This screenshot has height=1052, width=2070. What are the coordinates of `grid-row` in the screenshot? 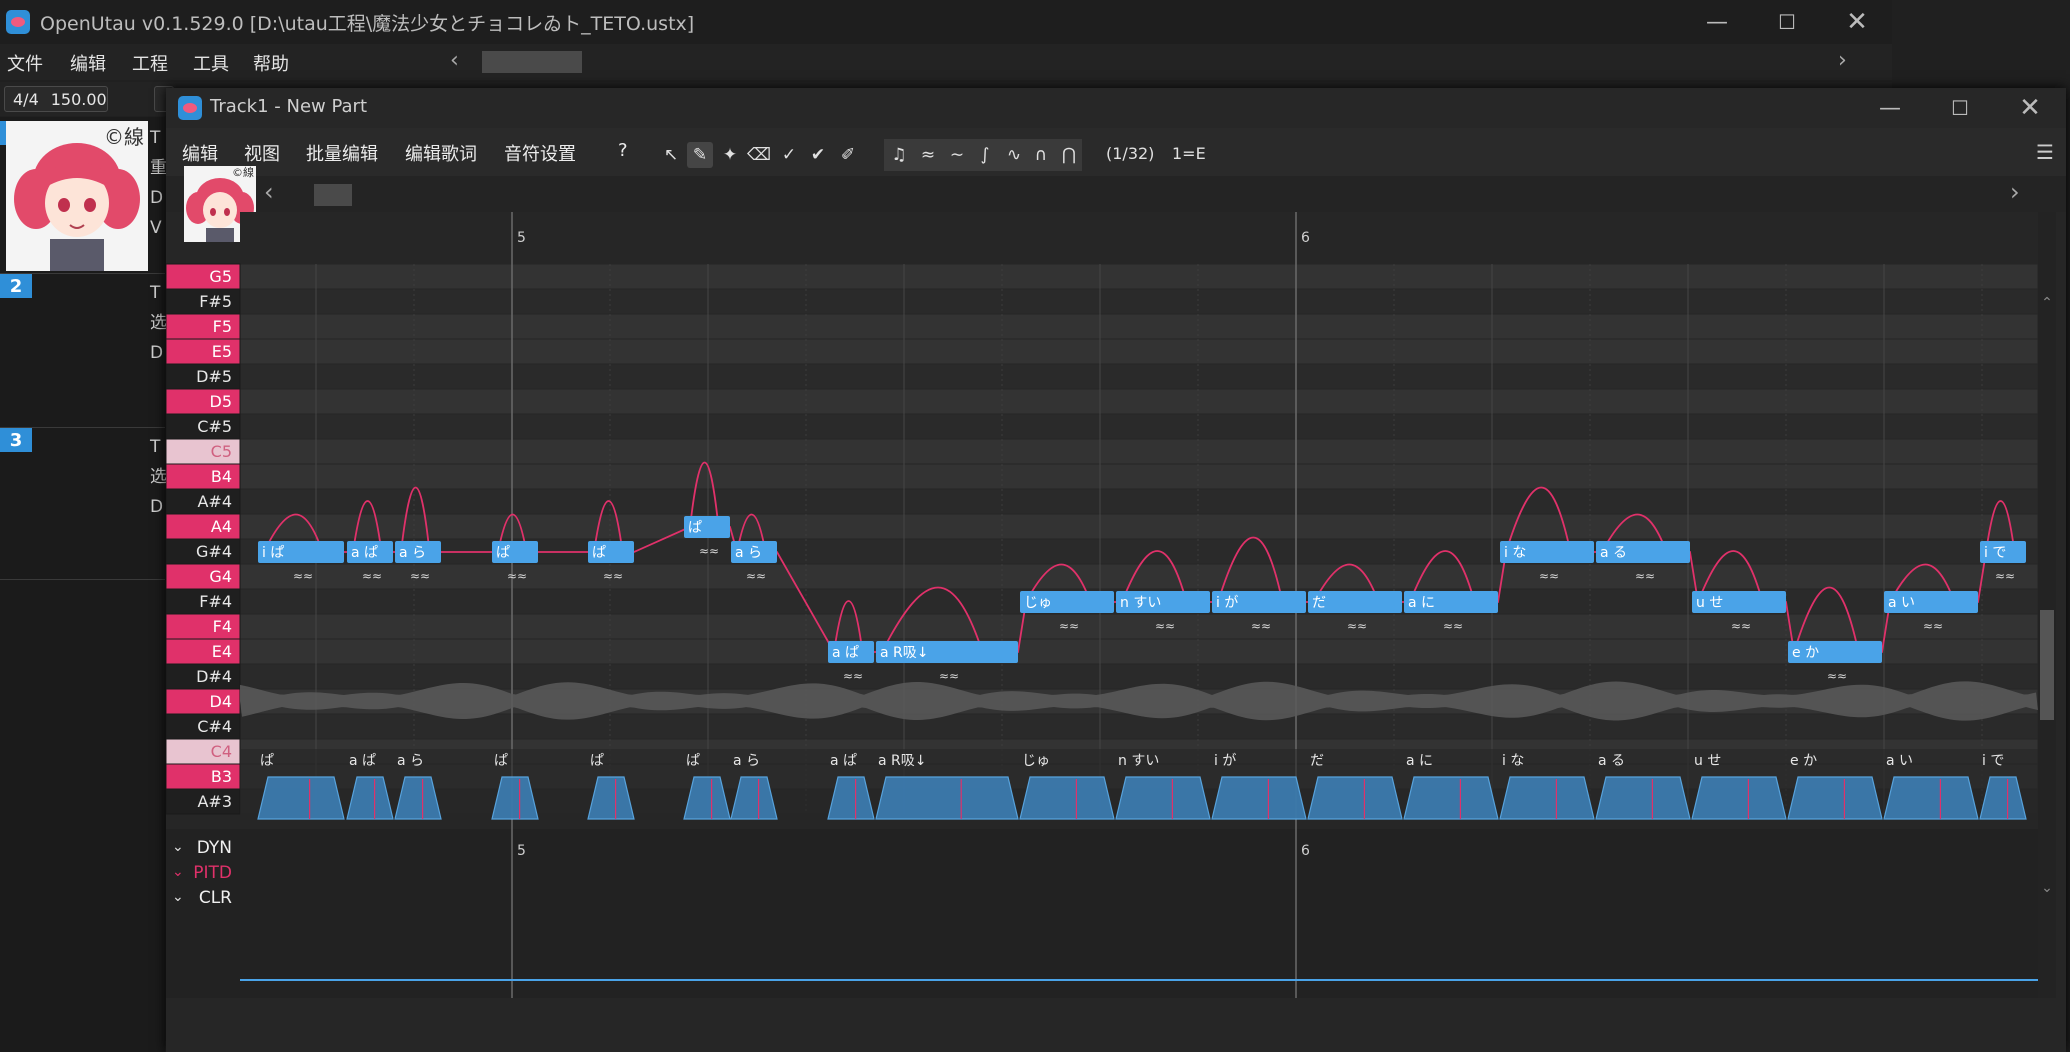 It's located at (1139, 451).